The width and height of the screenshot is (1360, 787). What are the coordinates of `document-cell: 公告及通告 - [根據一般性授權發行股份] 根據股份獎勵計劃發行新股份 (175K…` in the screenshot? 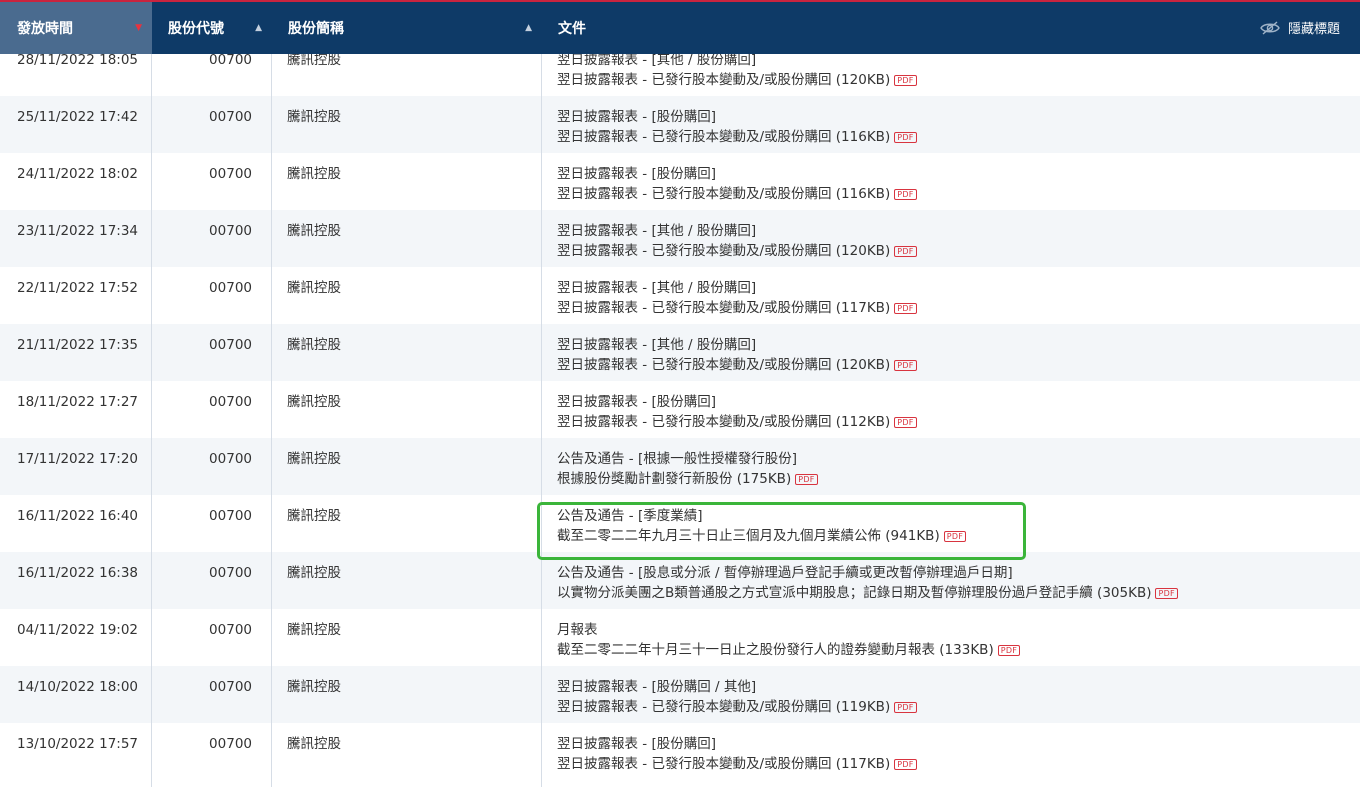 It's located at (687, 469).